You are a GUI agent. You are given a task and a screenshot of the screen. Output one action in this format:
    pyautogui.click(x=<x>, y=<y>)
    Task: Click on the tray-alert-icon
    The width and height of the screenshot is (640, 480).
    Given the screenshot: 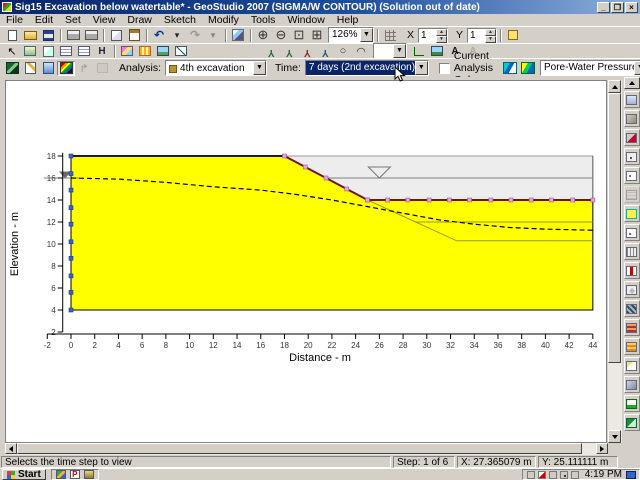 What is the action you would take?
    pyautogui.click(x=542, y=474)
    